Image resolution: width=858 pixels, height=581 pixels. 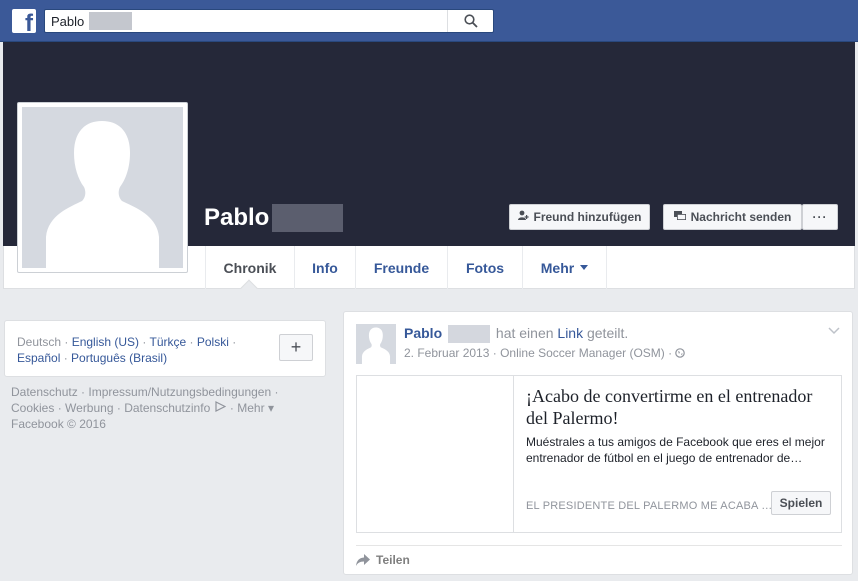 I want to click on search-button, so click(x=470, y=21).